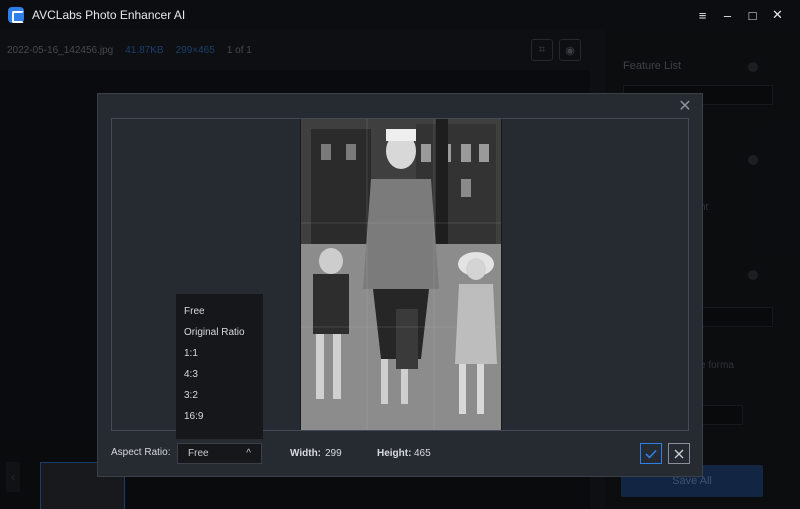 The width and height of the screenshot is (800, 509). Describe the element at coordinates (219, 311) in the screenshot. I see `ratio-option-free: Free` at that location.